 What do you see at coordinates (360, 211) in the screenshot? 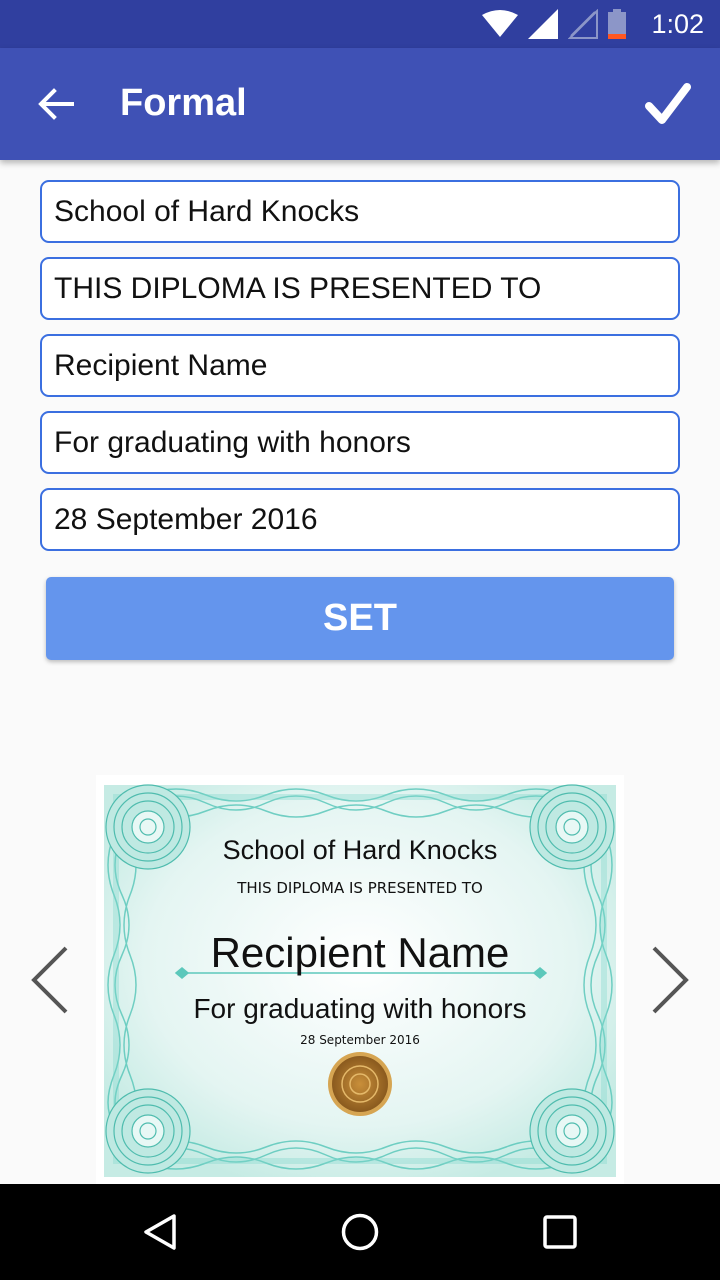
I see `school-name-field` at bounding box center [360, 211].